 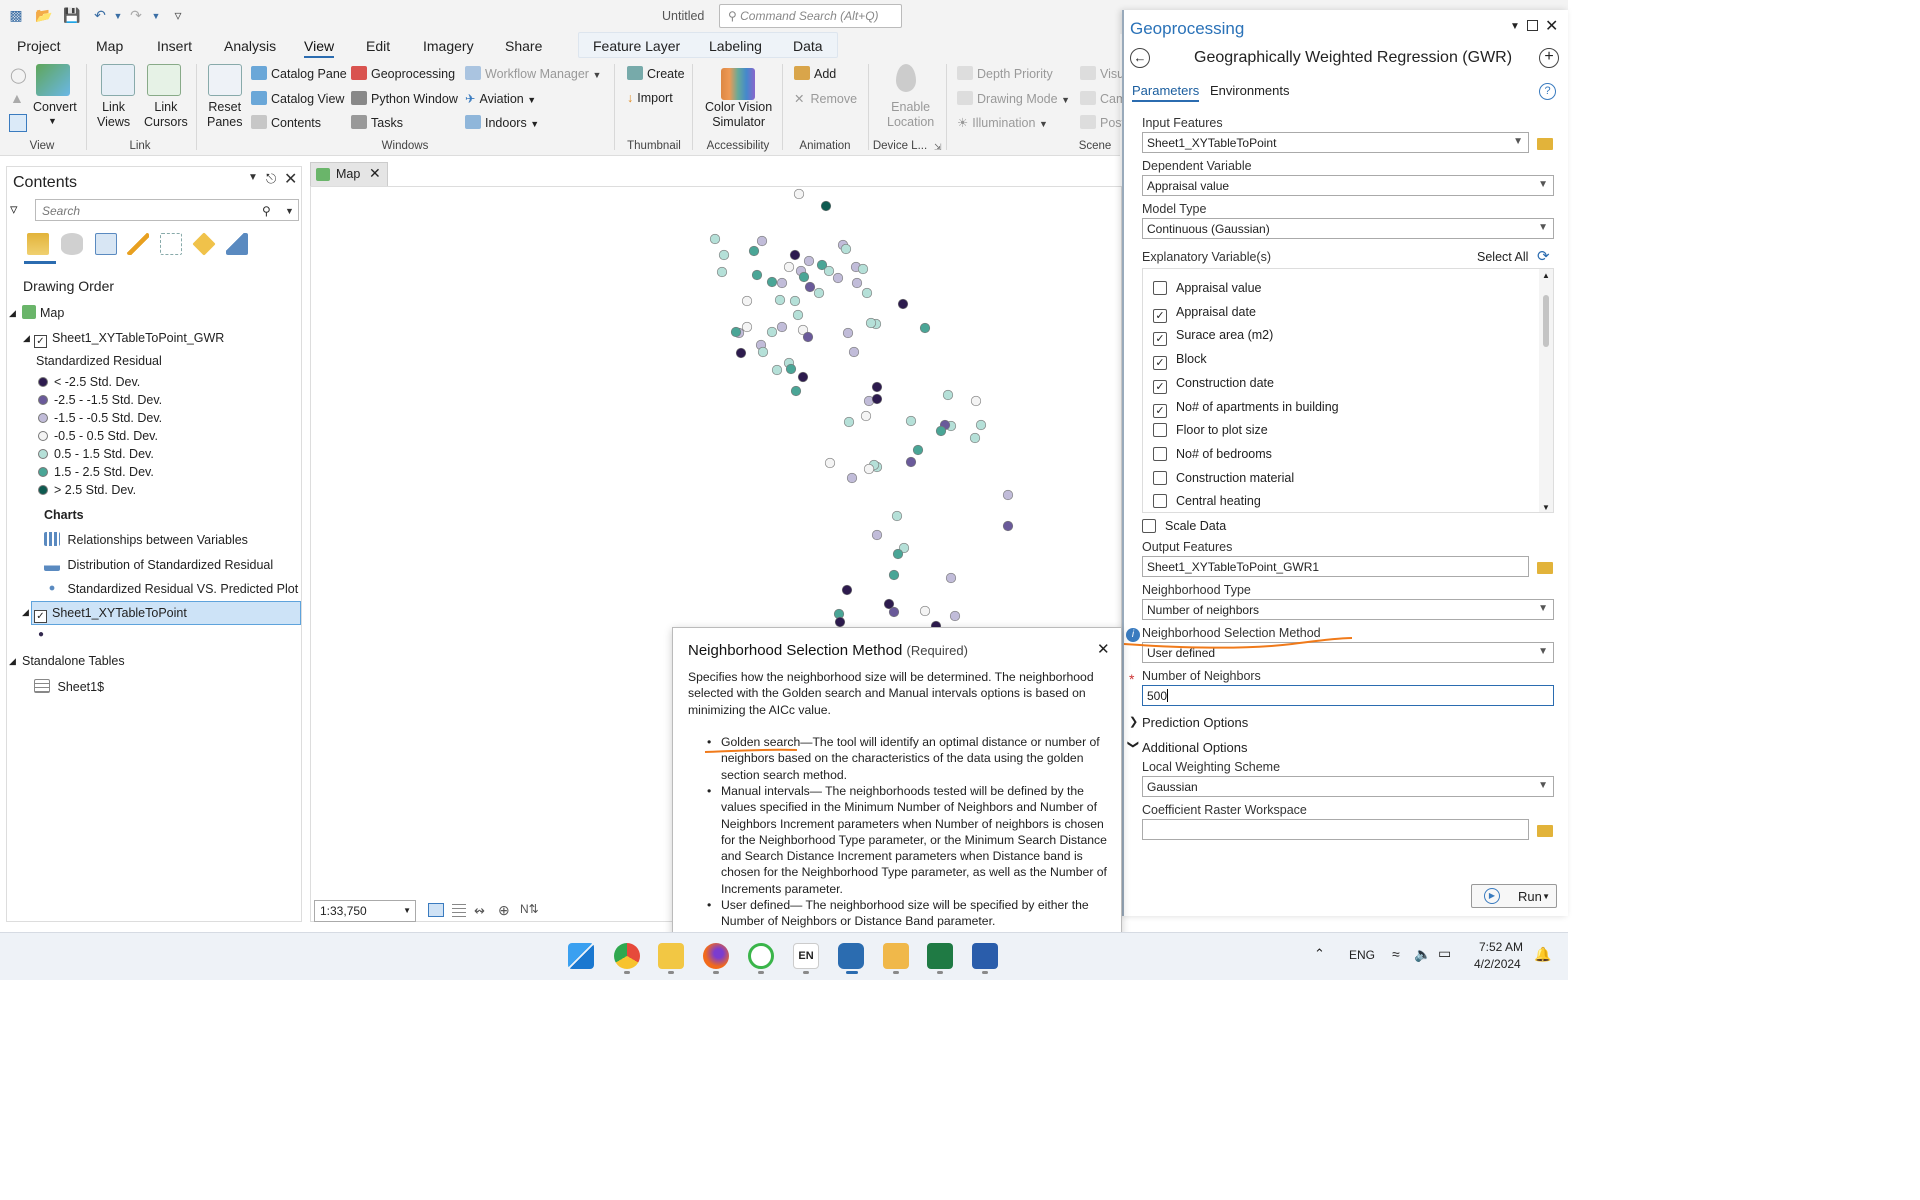 What do you see at coordinates (738, 84) in the screenshot?
I see `color-vision-icon` at bounding box center [738, 84].